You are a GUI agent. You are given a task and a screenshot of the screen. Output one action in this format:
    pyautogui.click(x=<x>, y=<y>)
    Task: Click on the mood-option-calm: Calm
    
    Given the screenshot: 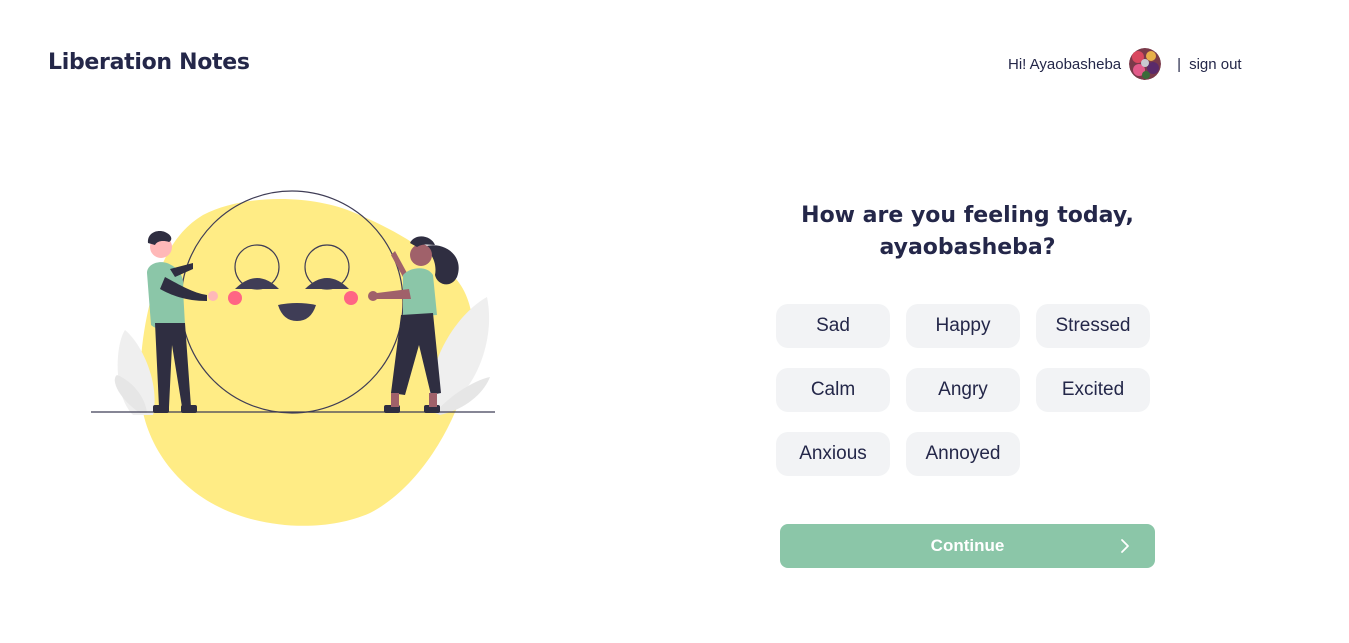 What is the action you would take?
    pyautogui.click(x=833, y=390)
    